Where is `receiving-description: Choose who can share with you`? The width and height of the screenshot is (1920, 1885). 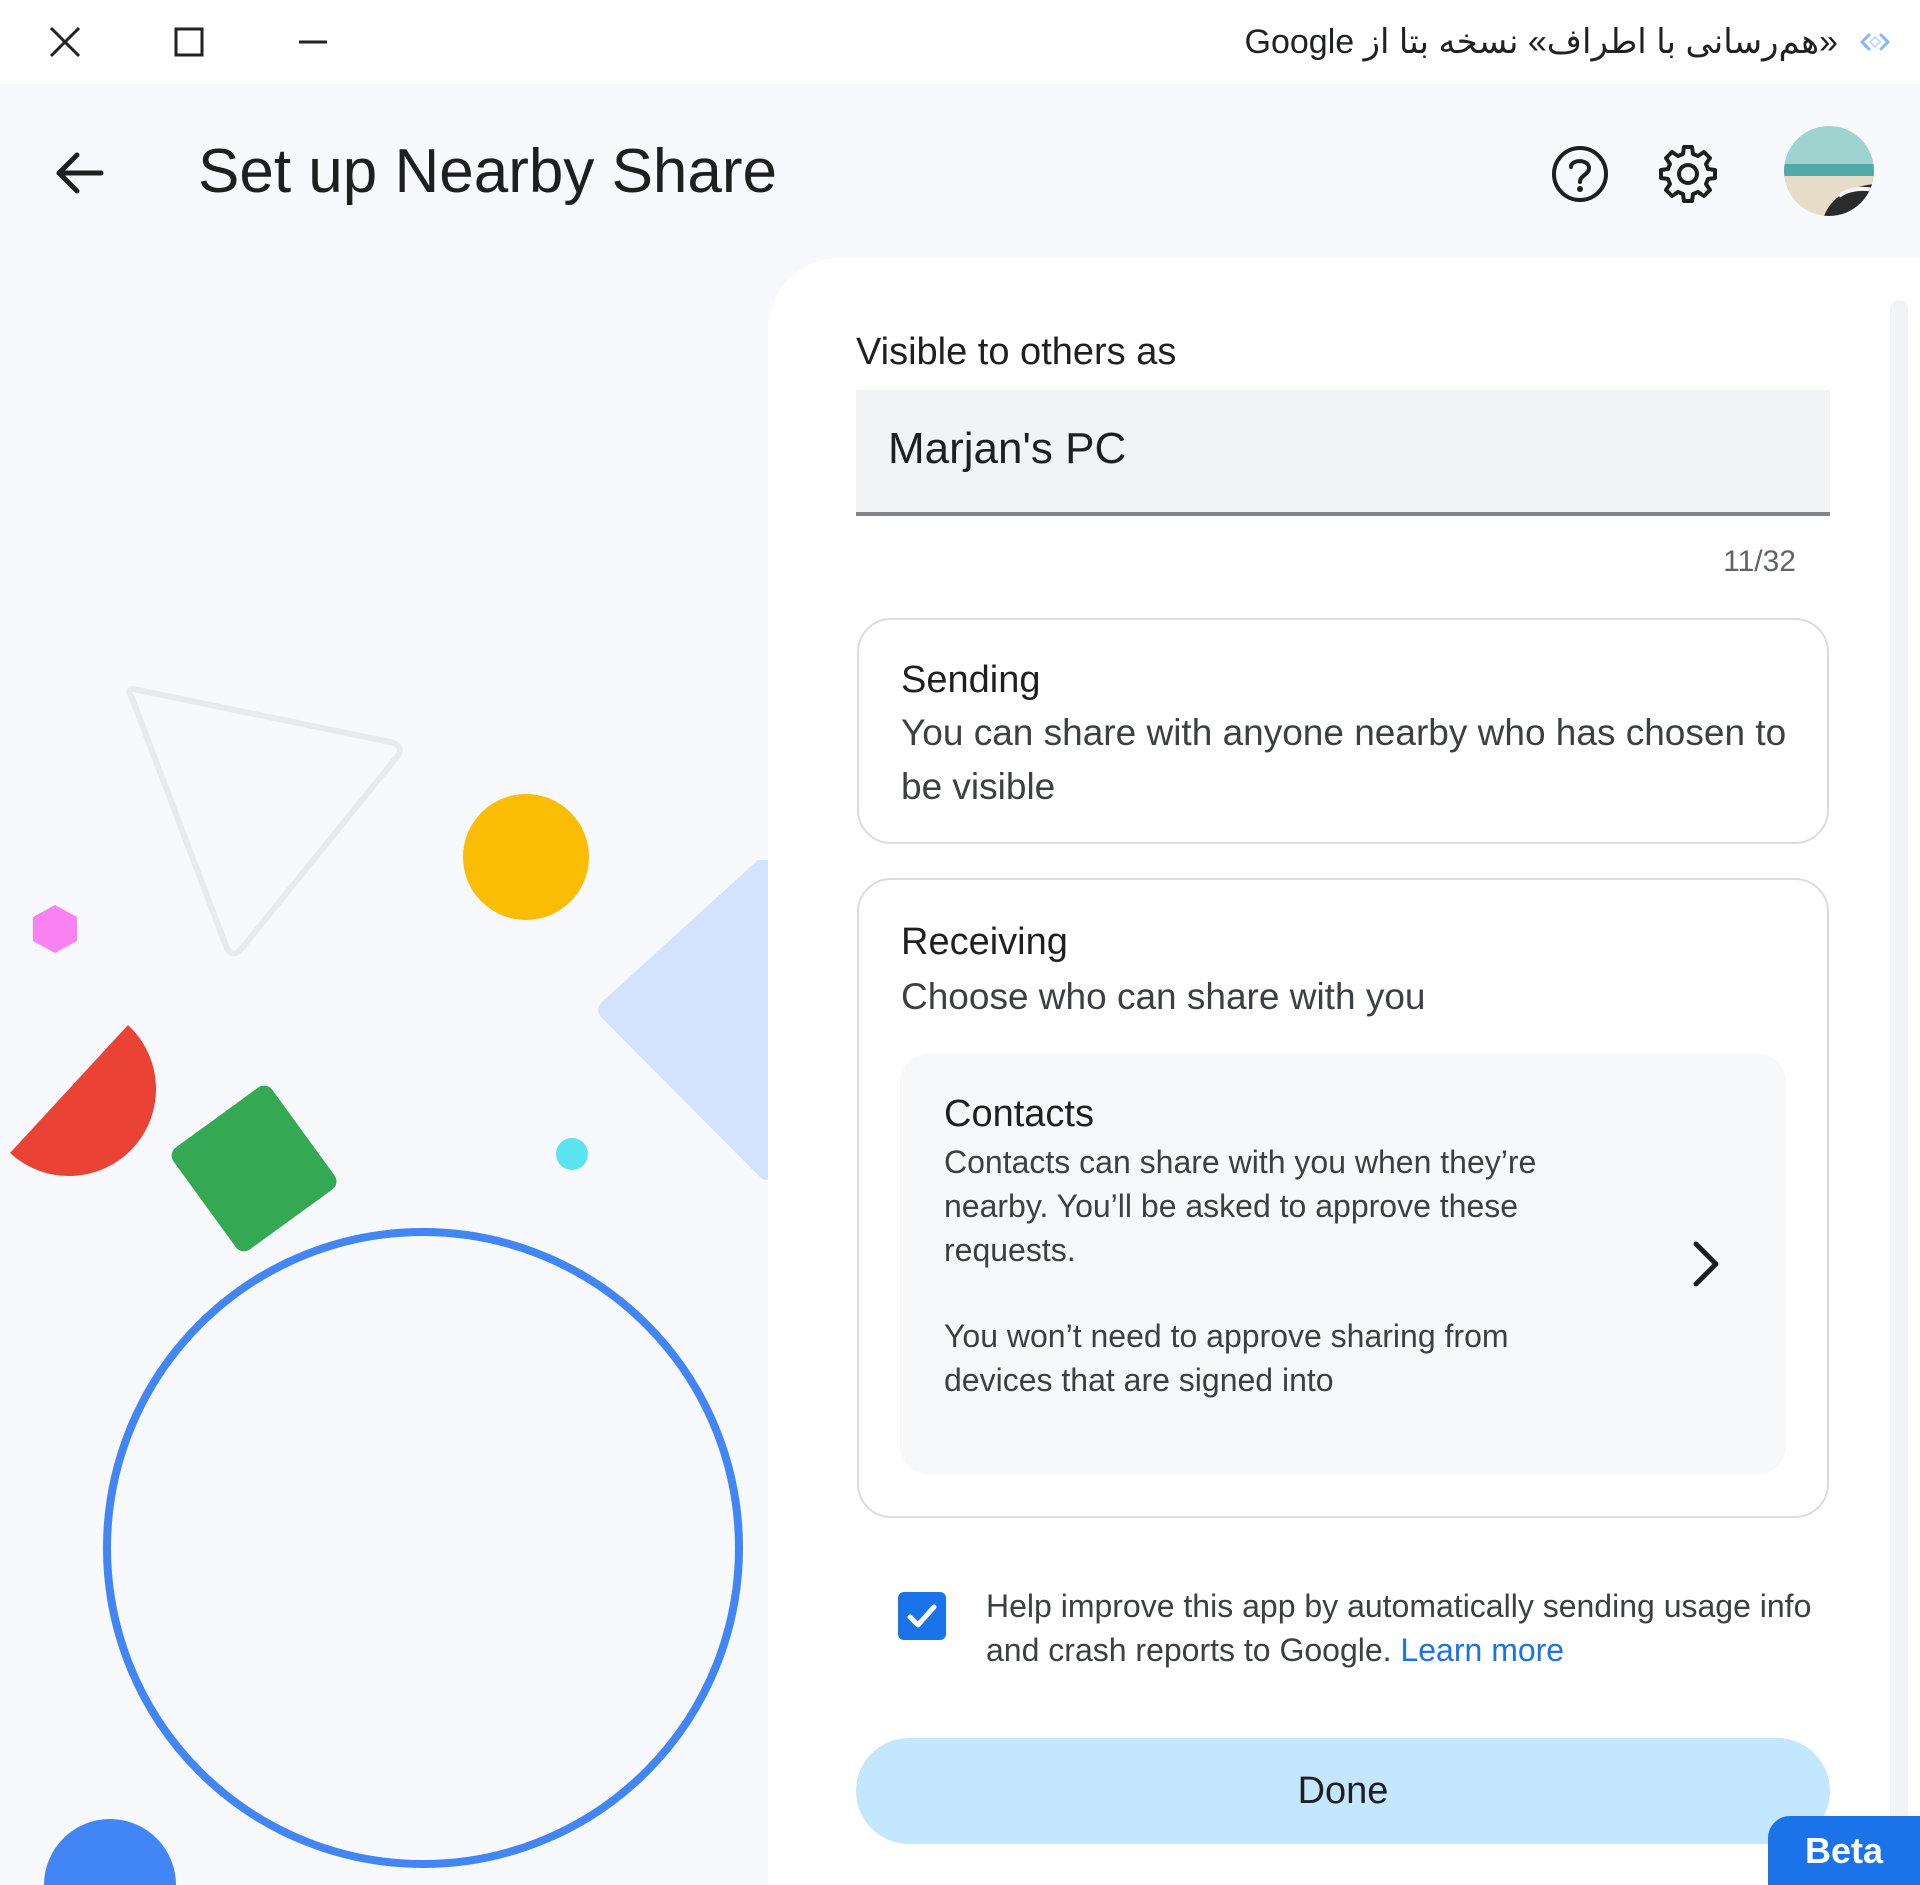
receiving-description: Choose who can share with you is located at coordinates (1163, 996).